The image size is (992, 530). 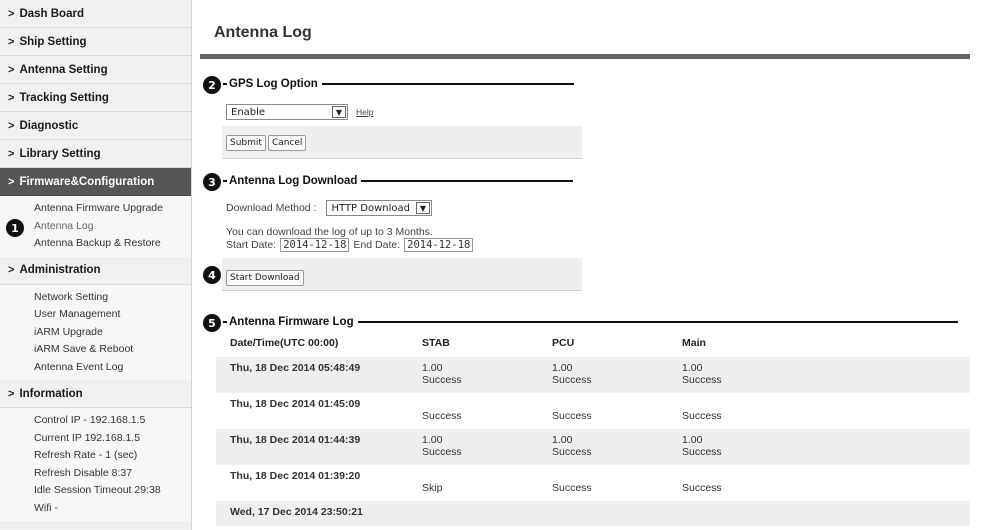 I want to click on menu-antenna-setting: > Antenna Setting, so click(x=95, y=70).